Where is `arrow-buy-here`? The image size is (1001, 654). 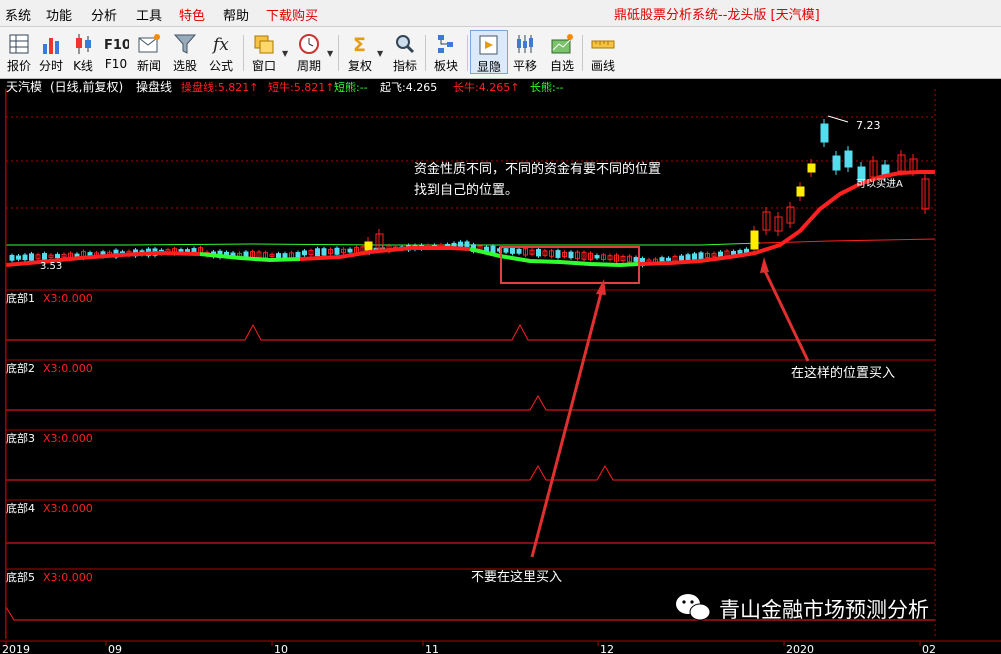 arrow-buy-here is located at coordinates (786, 316).